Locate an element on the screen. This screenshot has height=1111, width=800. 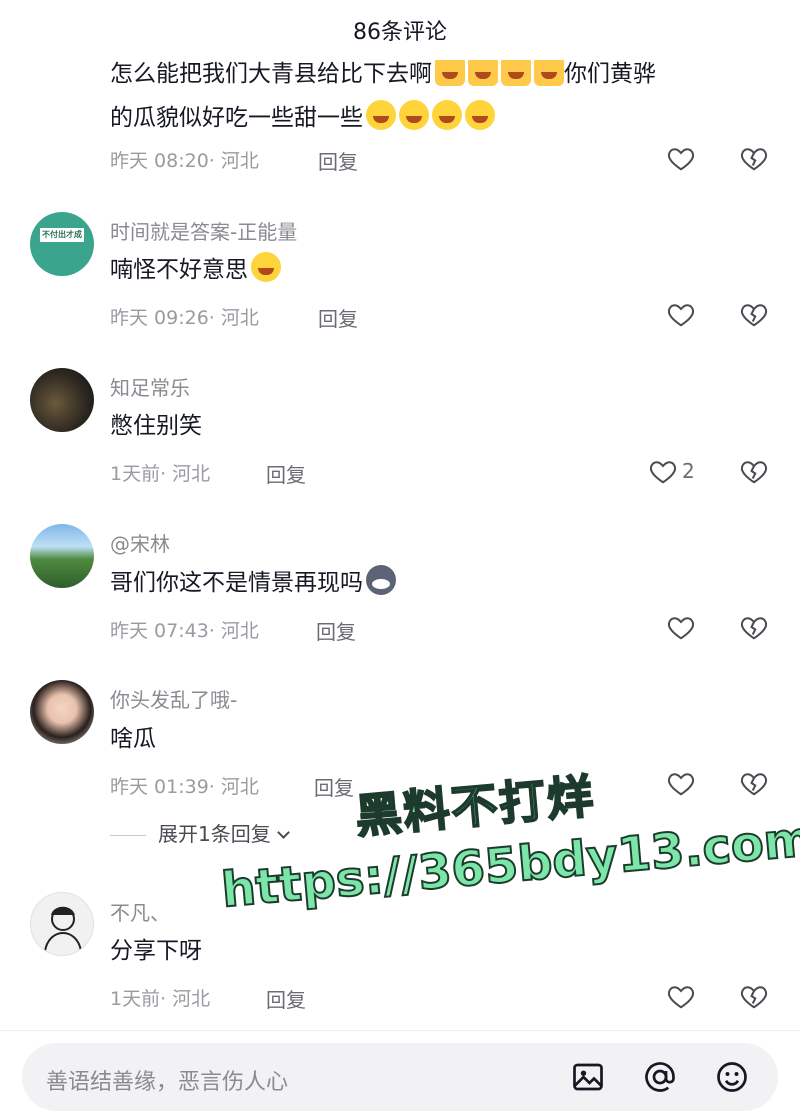
avatar-text: 不付出才成功 is located at coordinates (62, 235).